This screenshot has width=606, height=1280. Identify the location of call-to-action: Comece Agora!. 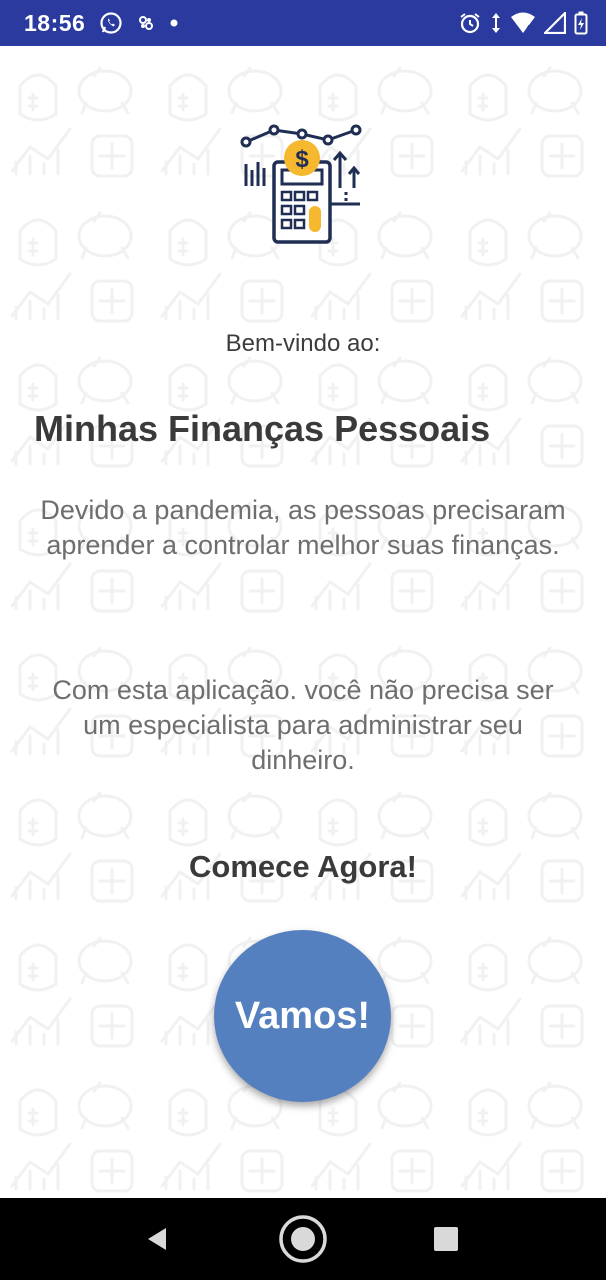
(303, 866).